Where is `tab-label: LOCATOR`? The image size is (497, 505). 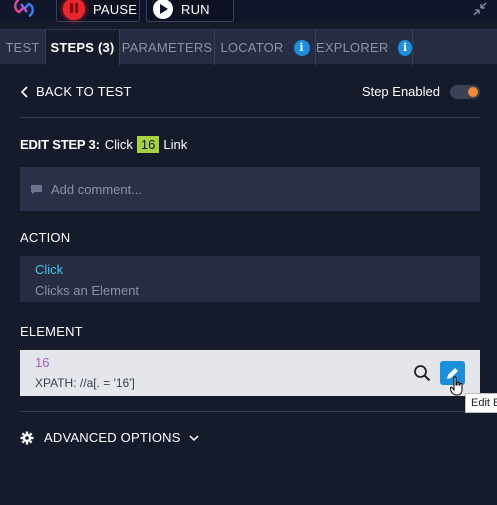 tab-label: LOCATOR is located at coordinates (252, 47).